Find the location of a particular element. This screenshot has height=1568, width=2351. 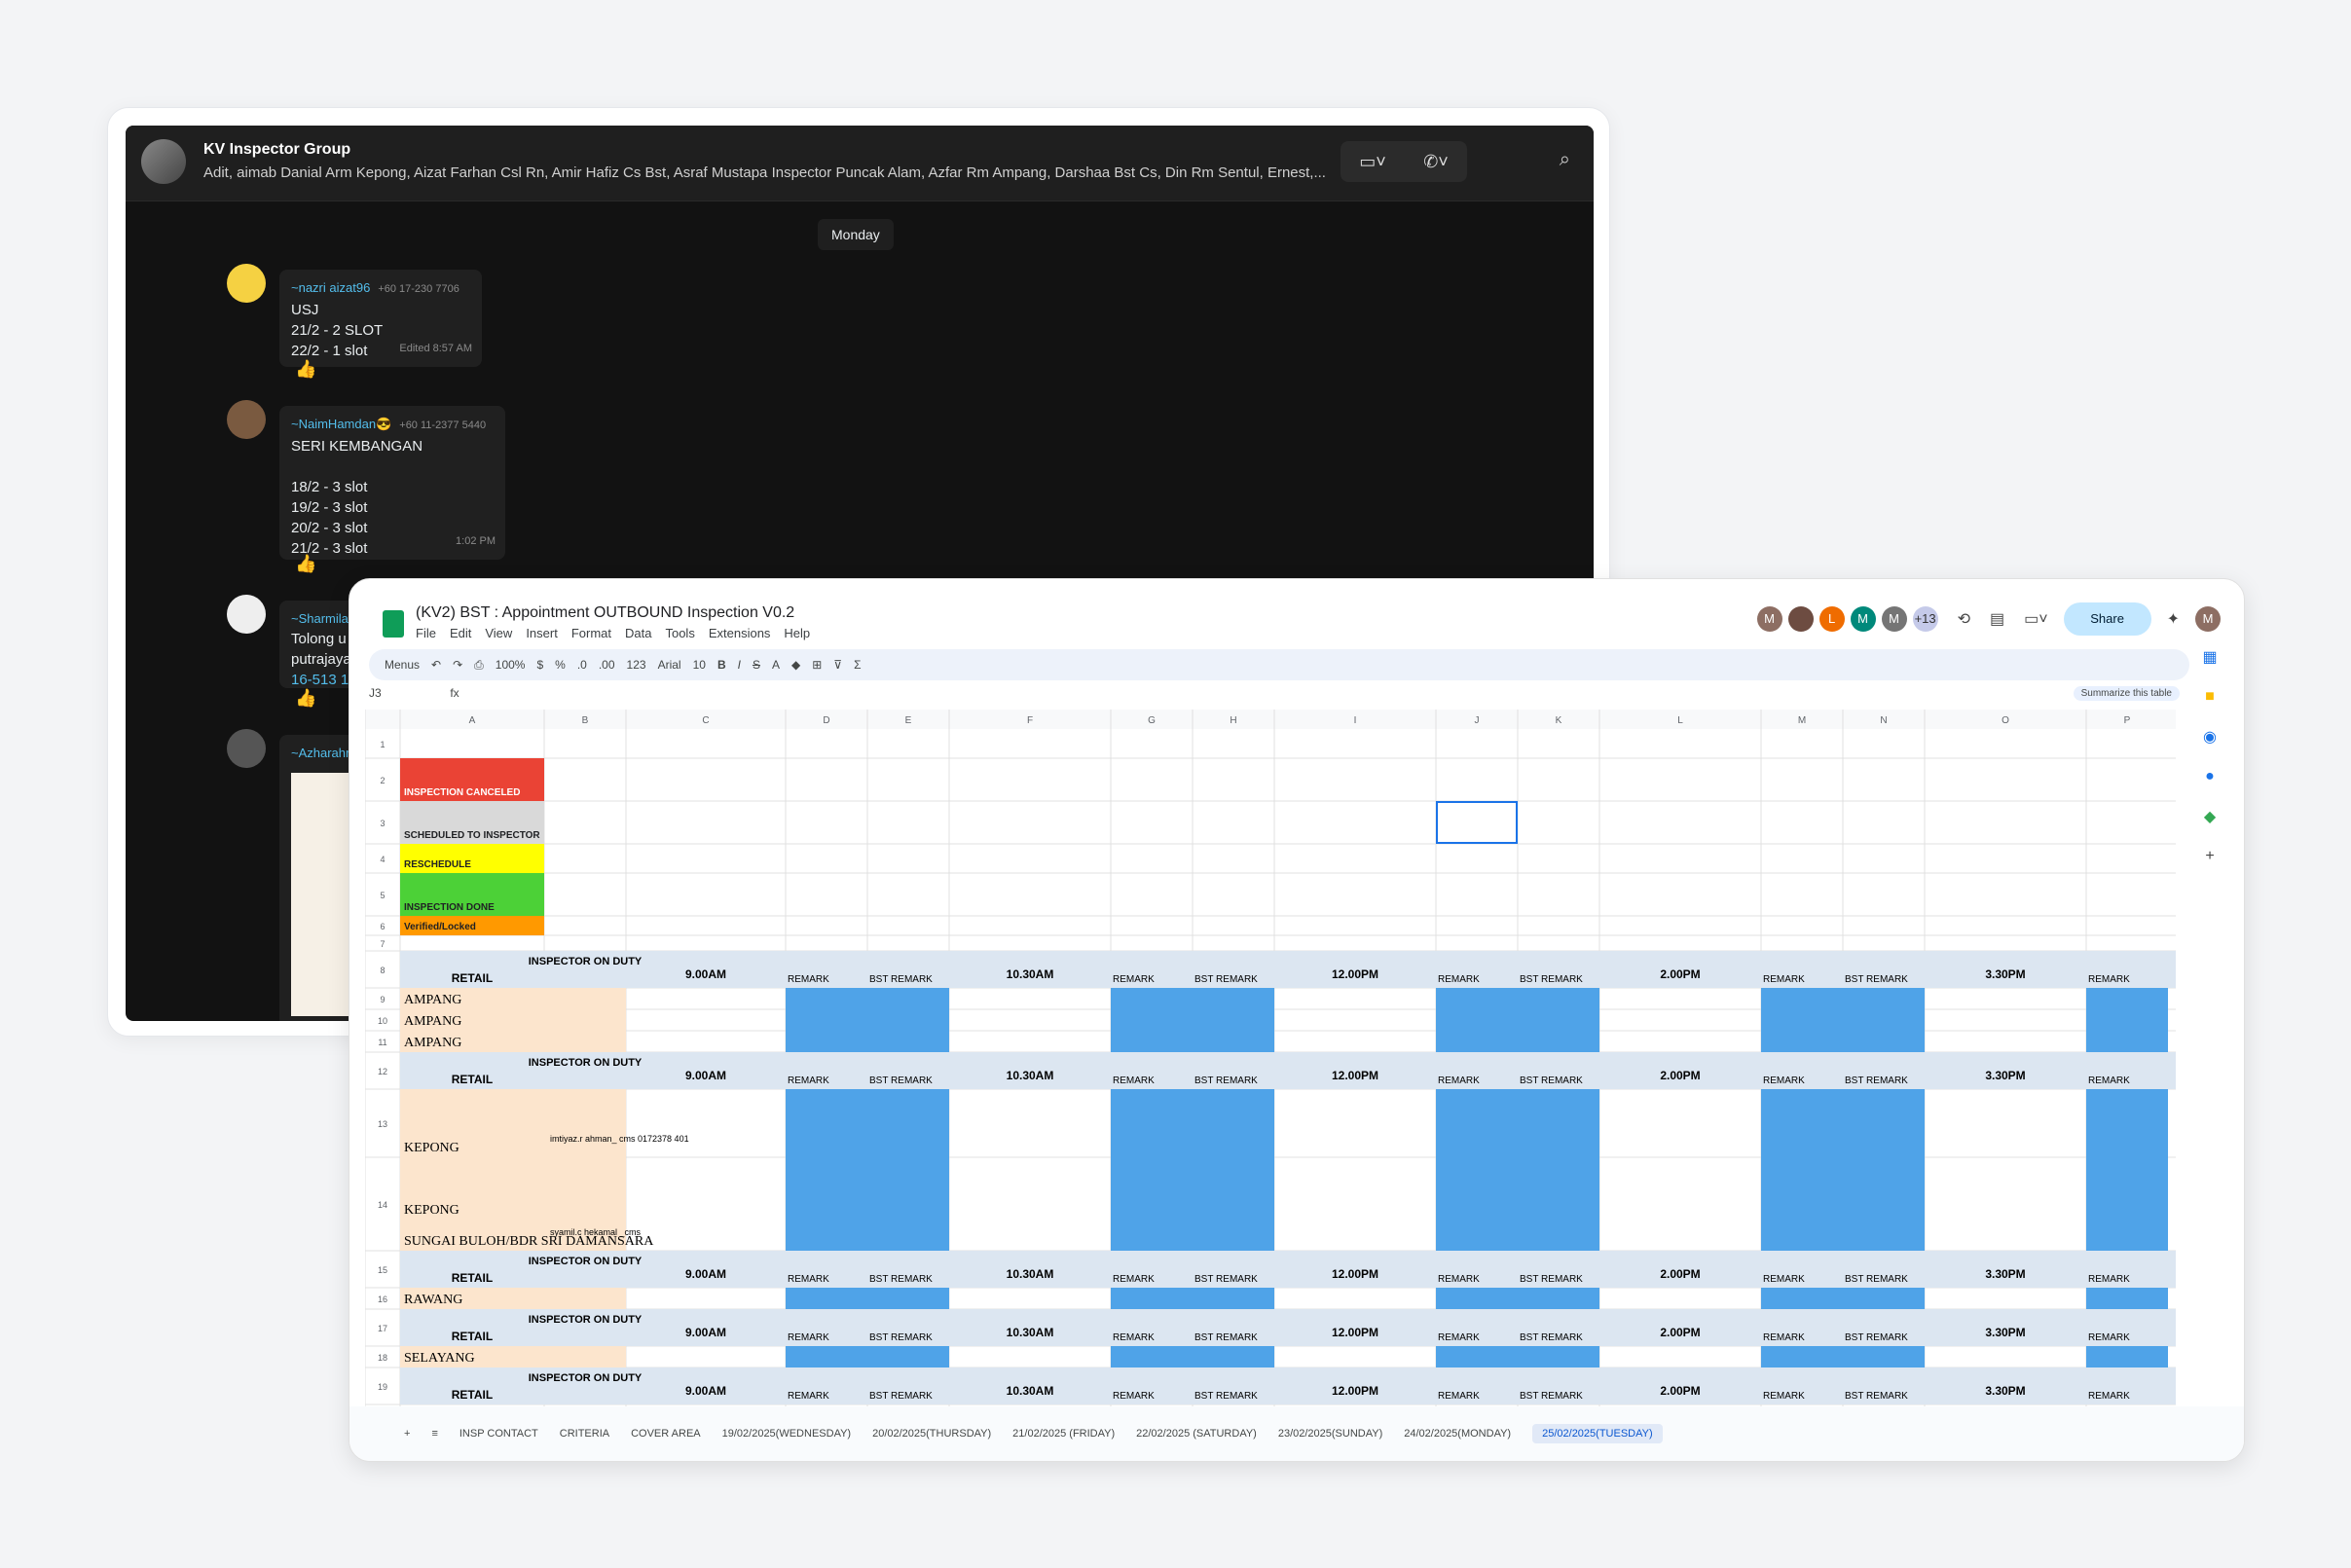

print-icon: ⎙ is located at coordinates (479, 665).